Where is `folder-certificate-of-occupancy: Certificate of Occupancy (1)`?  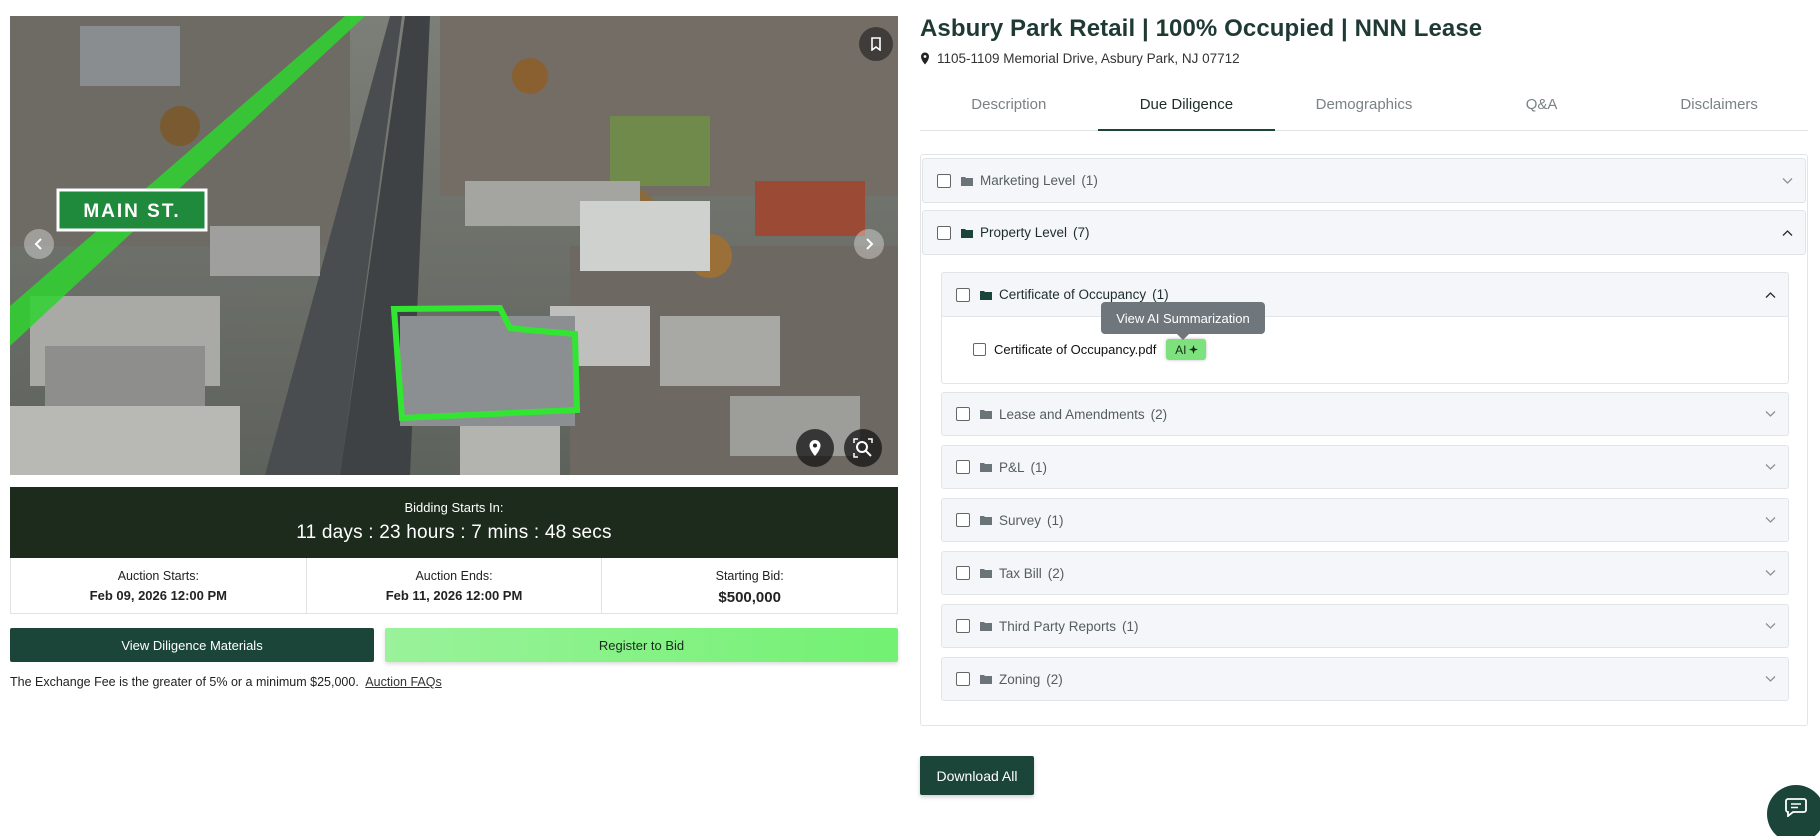
folder-certificate-of-occupancy: Certificate of Occupancy (1) is located at coordinates (1365, 294).